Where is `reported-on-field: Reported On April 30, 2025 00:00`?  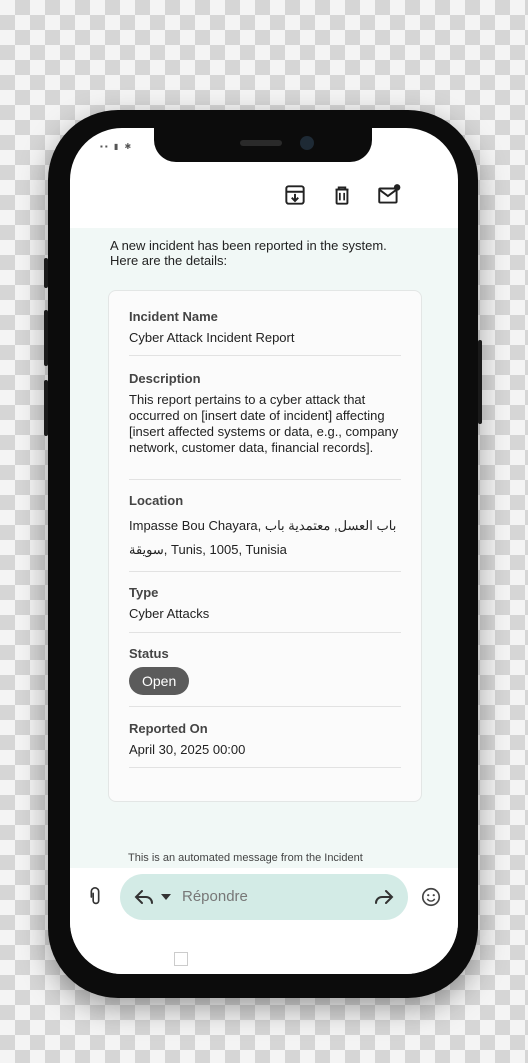 reported-on-field: Reported On April 30, 2025 00:00 is located at coordinates (265, 739).